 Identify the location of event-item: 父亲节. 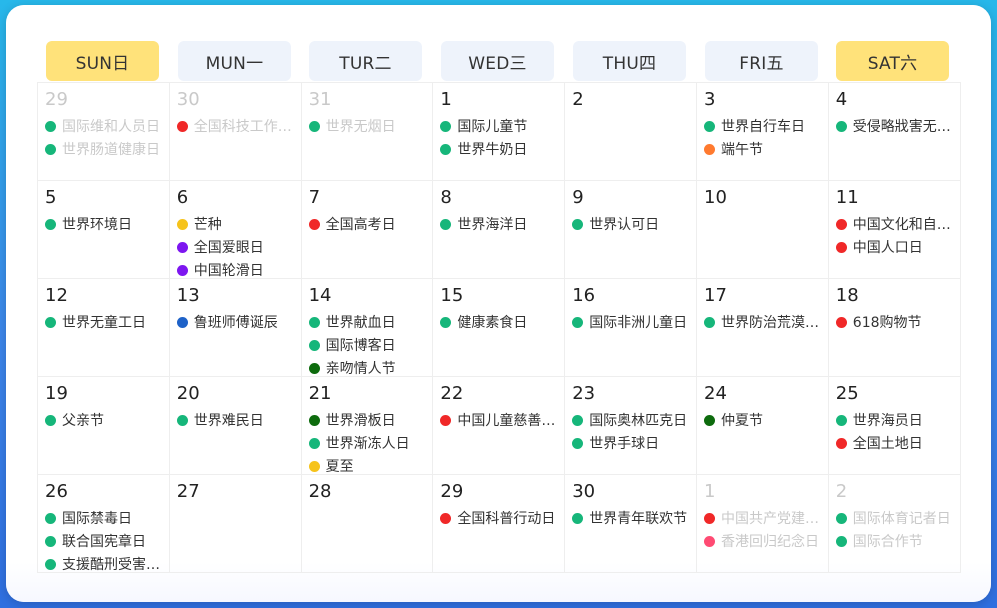
(104, 420).